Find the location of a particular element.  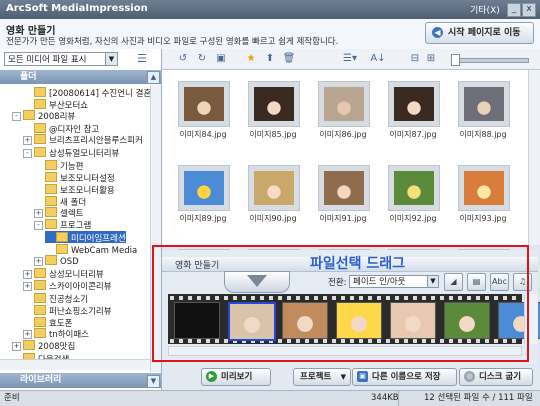

delete-icon: 🗑 is located at coordinates (289, 59).